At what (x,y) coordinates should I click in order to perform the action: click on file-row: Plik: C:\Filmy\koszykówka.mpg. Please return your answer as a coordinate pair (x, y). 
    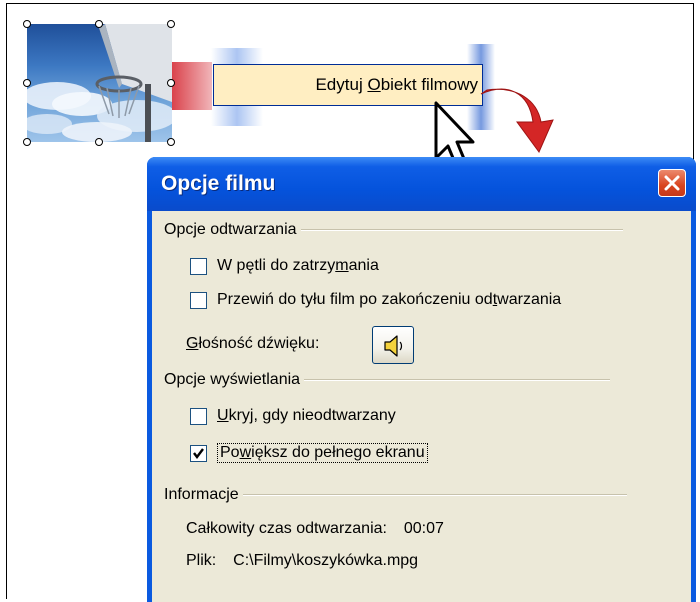
    Looking at the image, I should click on (302, 561).